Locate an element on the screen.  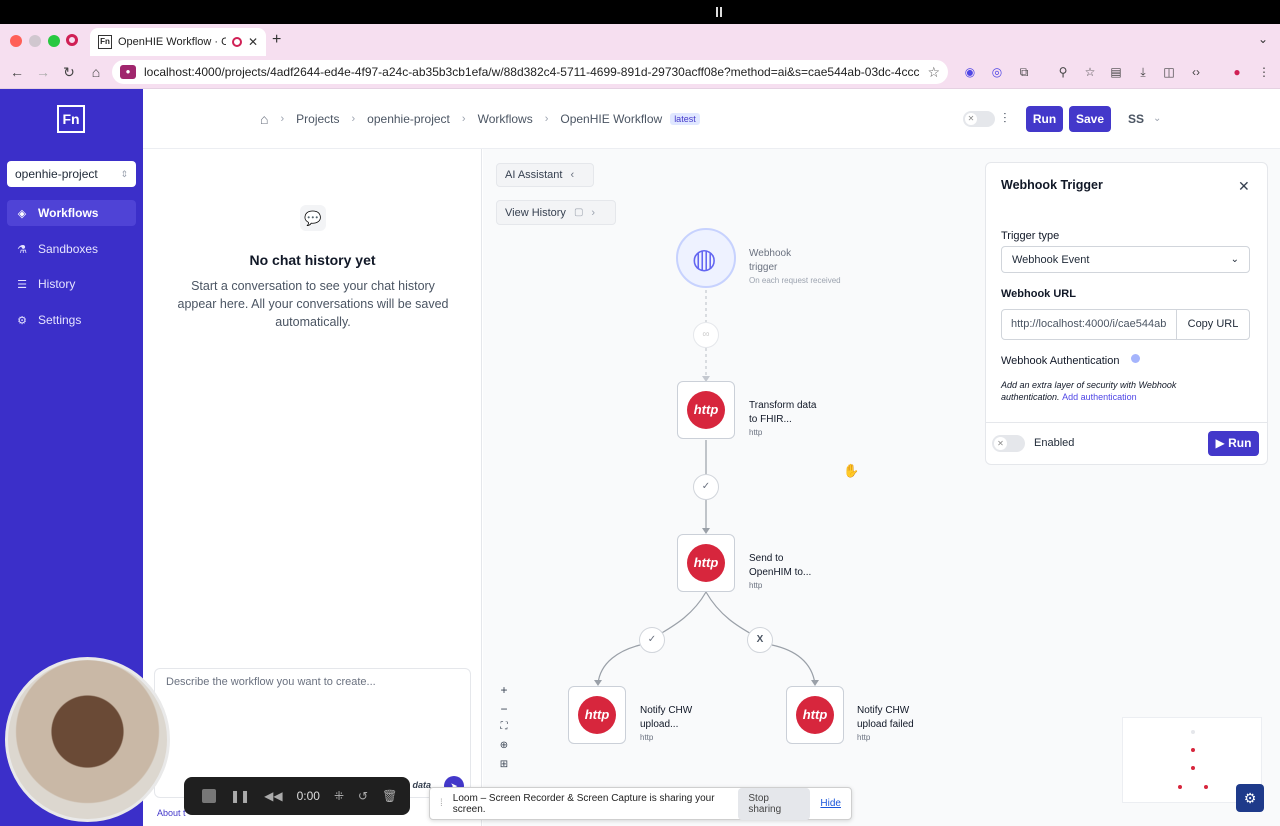
browser-menu-icon: ⋮ is located at coordinates (1264, 72).